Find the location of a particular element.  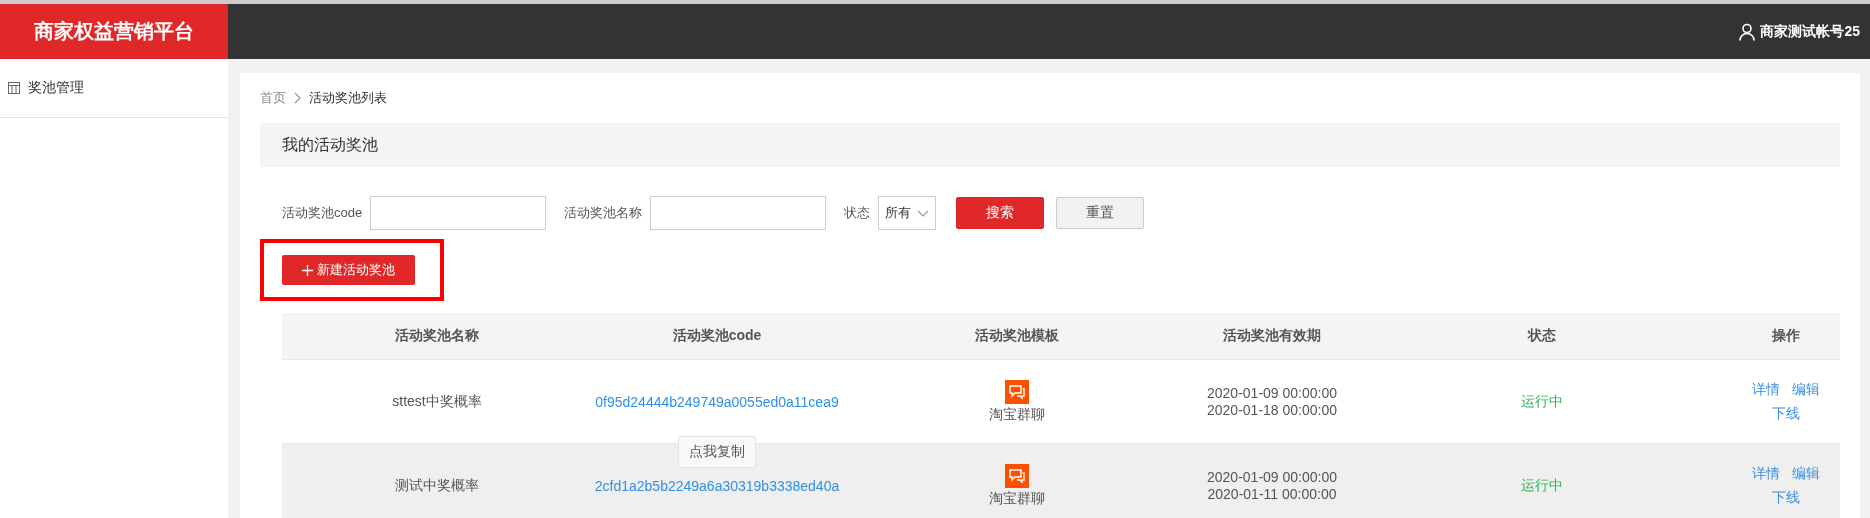

column-header: 操作 is located at coordinates (1786, 336).